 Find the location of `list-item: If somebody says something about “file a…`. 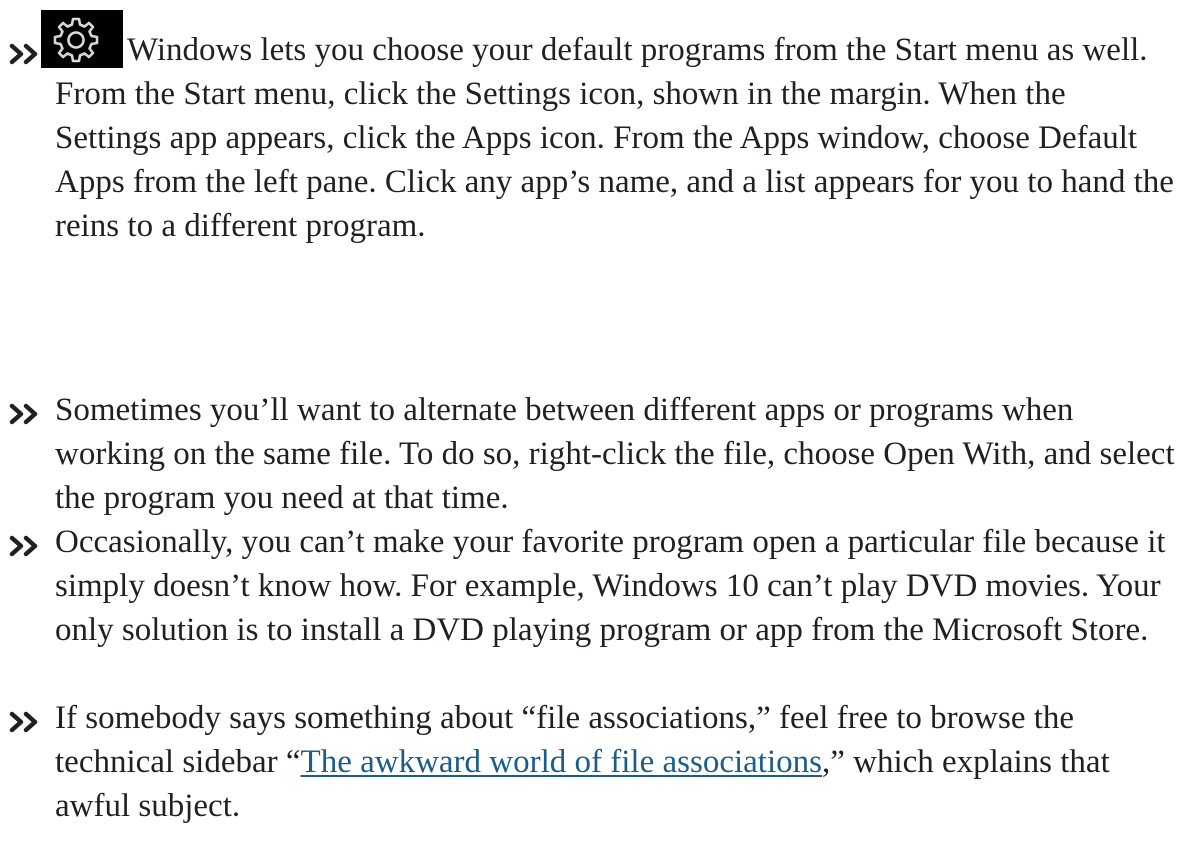

list-item: If somebody says something about “file a… is located at coordinates (592, 762).